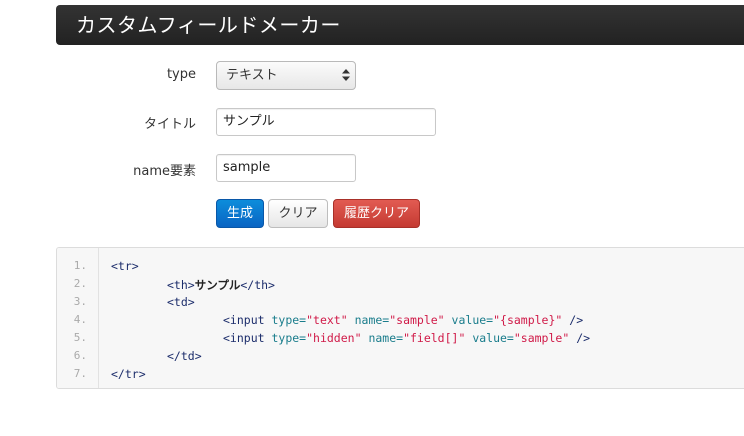  Describe the element at coordinates (298, 213) in the screenshot. I see `clear-button: クリア` at that location.